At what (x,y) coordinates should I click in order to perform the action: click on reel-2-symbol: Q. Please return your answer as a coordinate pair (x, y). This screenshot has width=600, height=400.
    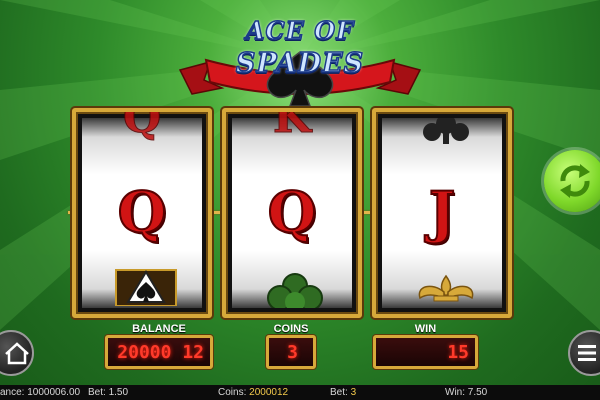
    Looking at the image, I should click on (292, 213).